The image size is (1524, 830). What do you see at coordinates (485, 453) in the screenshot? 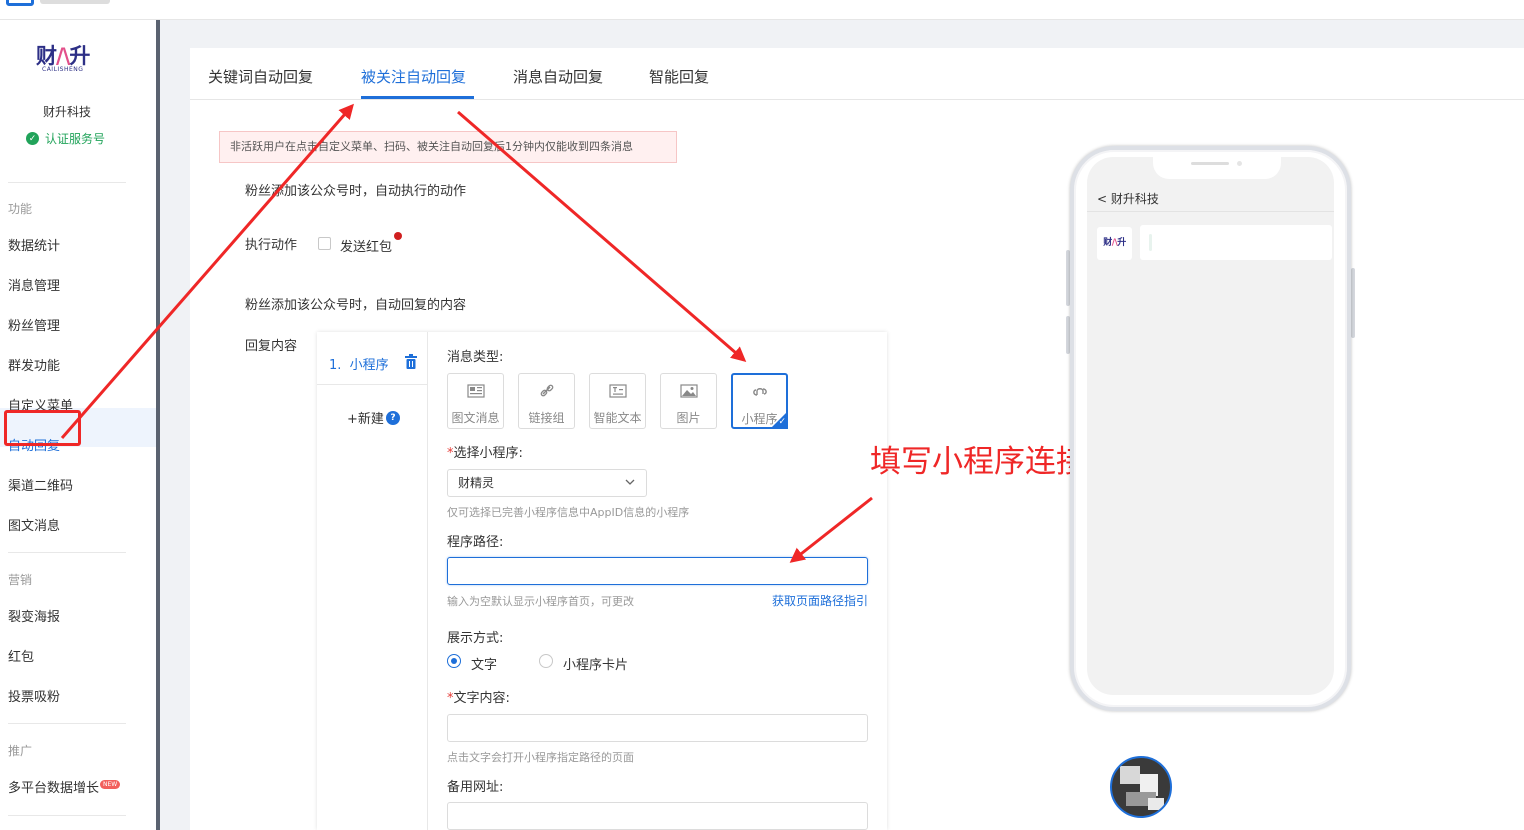
I see `select-mp-label: *选择小程序:` at bounding box center [485, 453].